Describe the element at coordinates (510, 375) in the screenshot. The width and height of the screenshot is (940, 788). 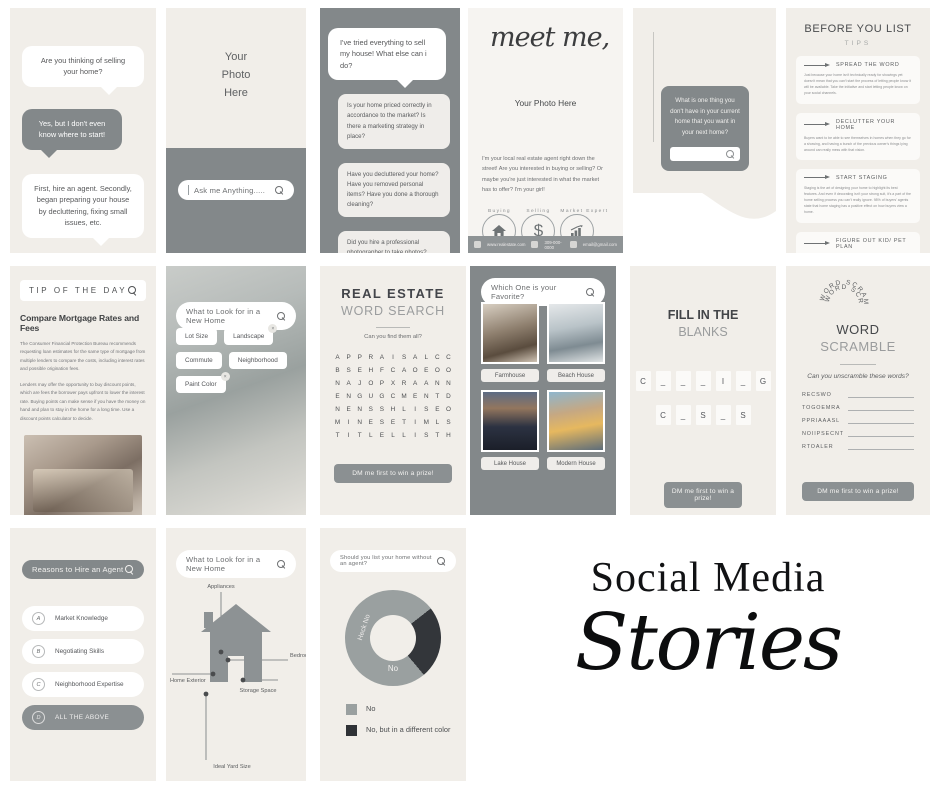
I see `option-label: Farmhouse` at that location.